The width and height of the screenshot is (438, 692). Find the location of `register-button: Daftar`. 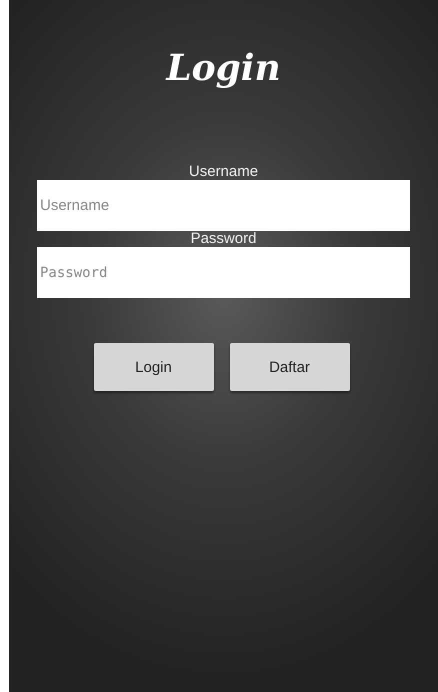

register-button: Daftar is located at coordinates (290, 367).